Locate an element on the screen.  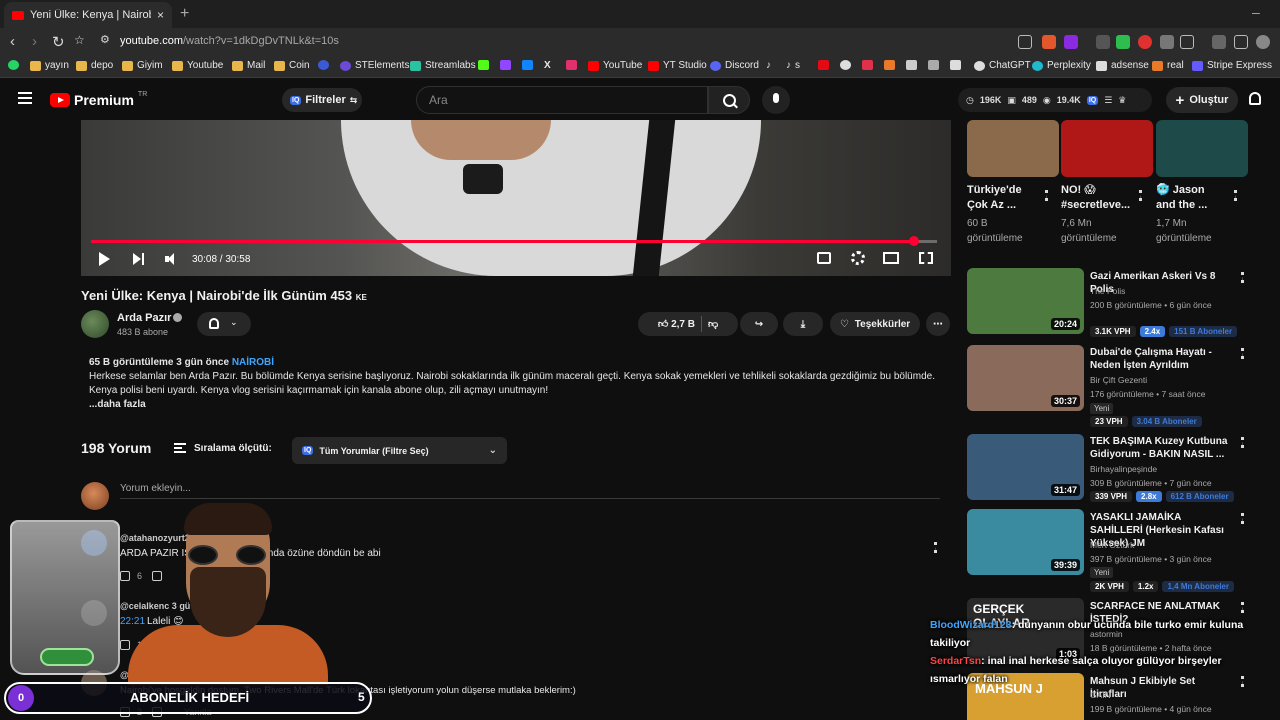
puzzle-icon is located at coordinates (1167, 42).